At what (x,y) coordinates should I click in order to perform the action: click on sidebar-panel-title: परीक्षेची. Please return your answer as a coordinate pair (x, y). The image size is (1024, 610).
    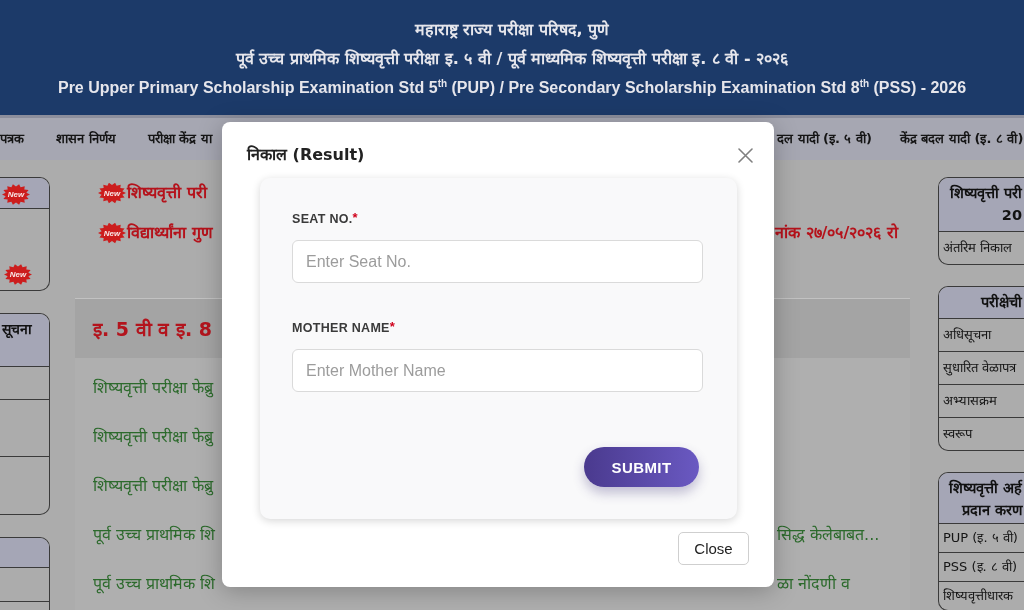
    Looking at the image, I should click on (1001, 302).